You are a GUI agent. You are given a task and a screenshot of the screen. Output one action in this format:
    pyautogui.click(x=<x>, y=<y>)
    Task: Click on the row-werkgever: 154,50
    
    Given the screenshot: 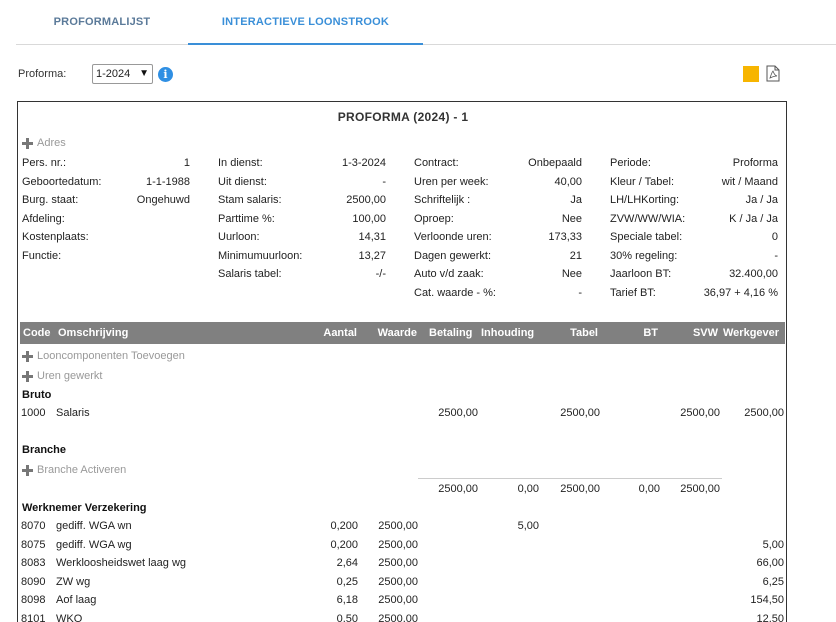 What is the action you would take?
    pyautogui.click(x=767, y=600)
    